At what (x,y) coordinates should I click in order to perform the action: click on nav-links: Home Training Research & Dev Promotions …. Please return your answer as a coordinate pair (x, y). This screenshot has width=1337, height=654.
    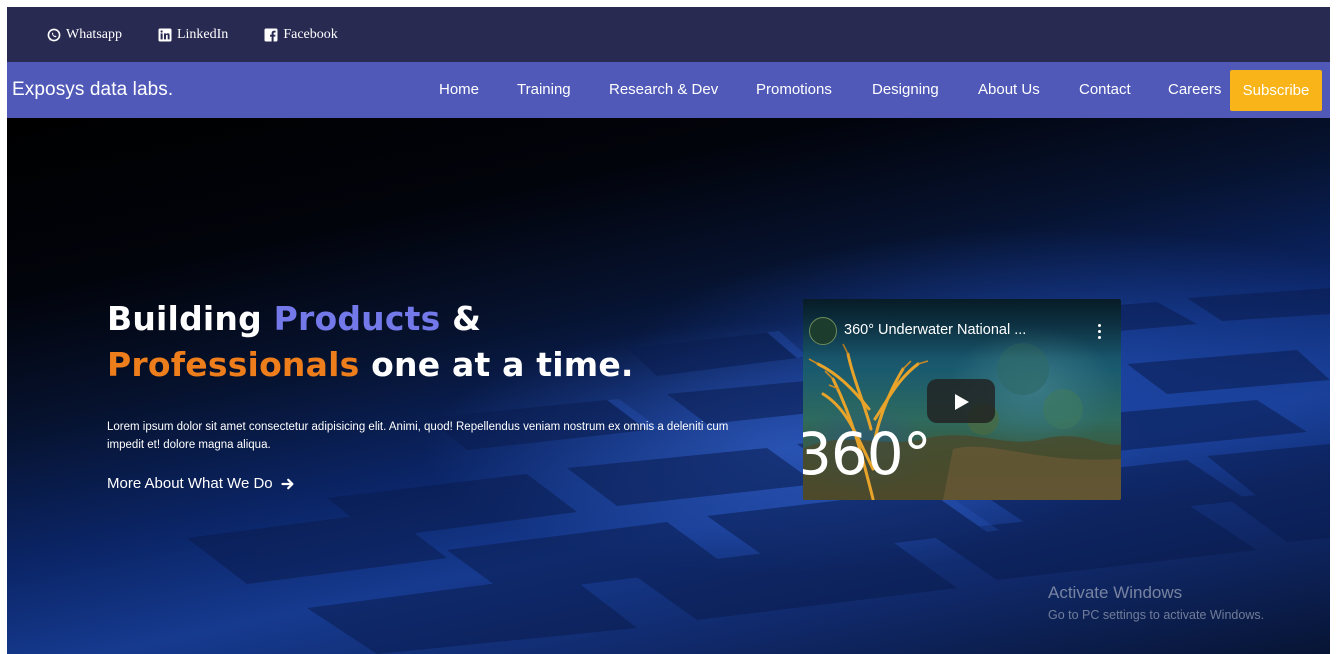
    Looking at the image, I should click on (668, 90).